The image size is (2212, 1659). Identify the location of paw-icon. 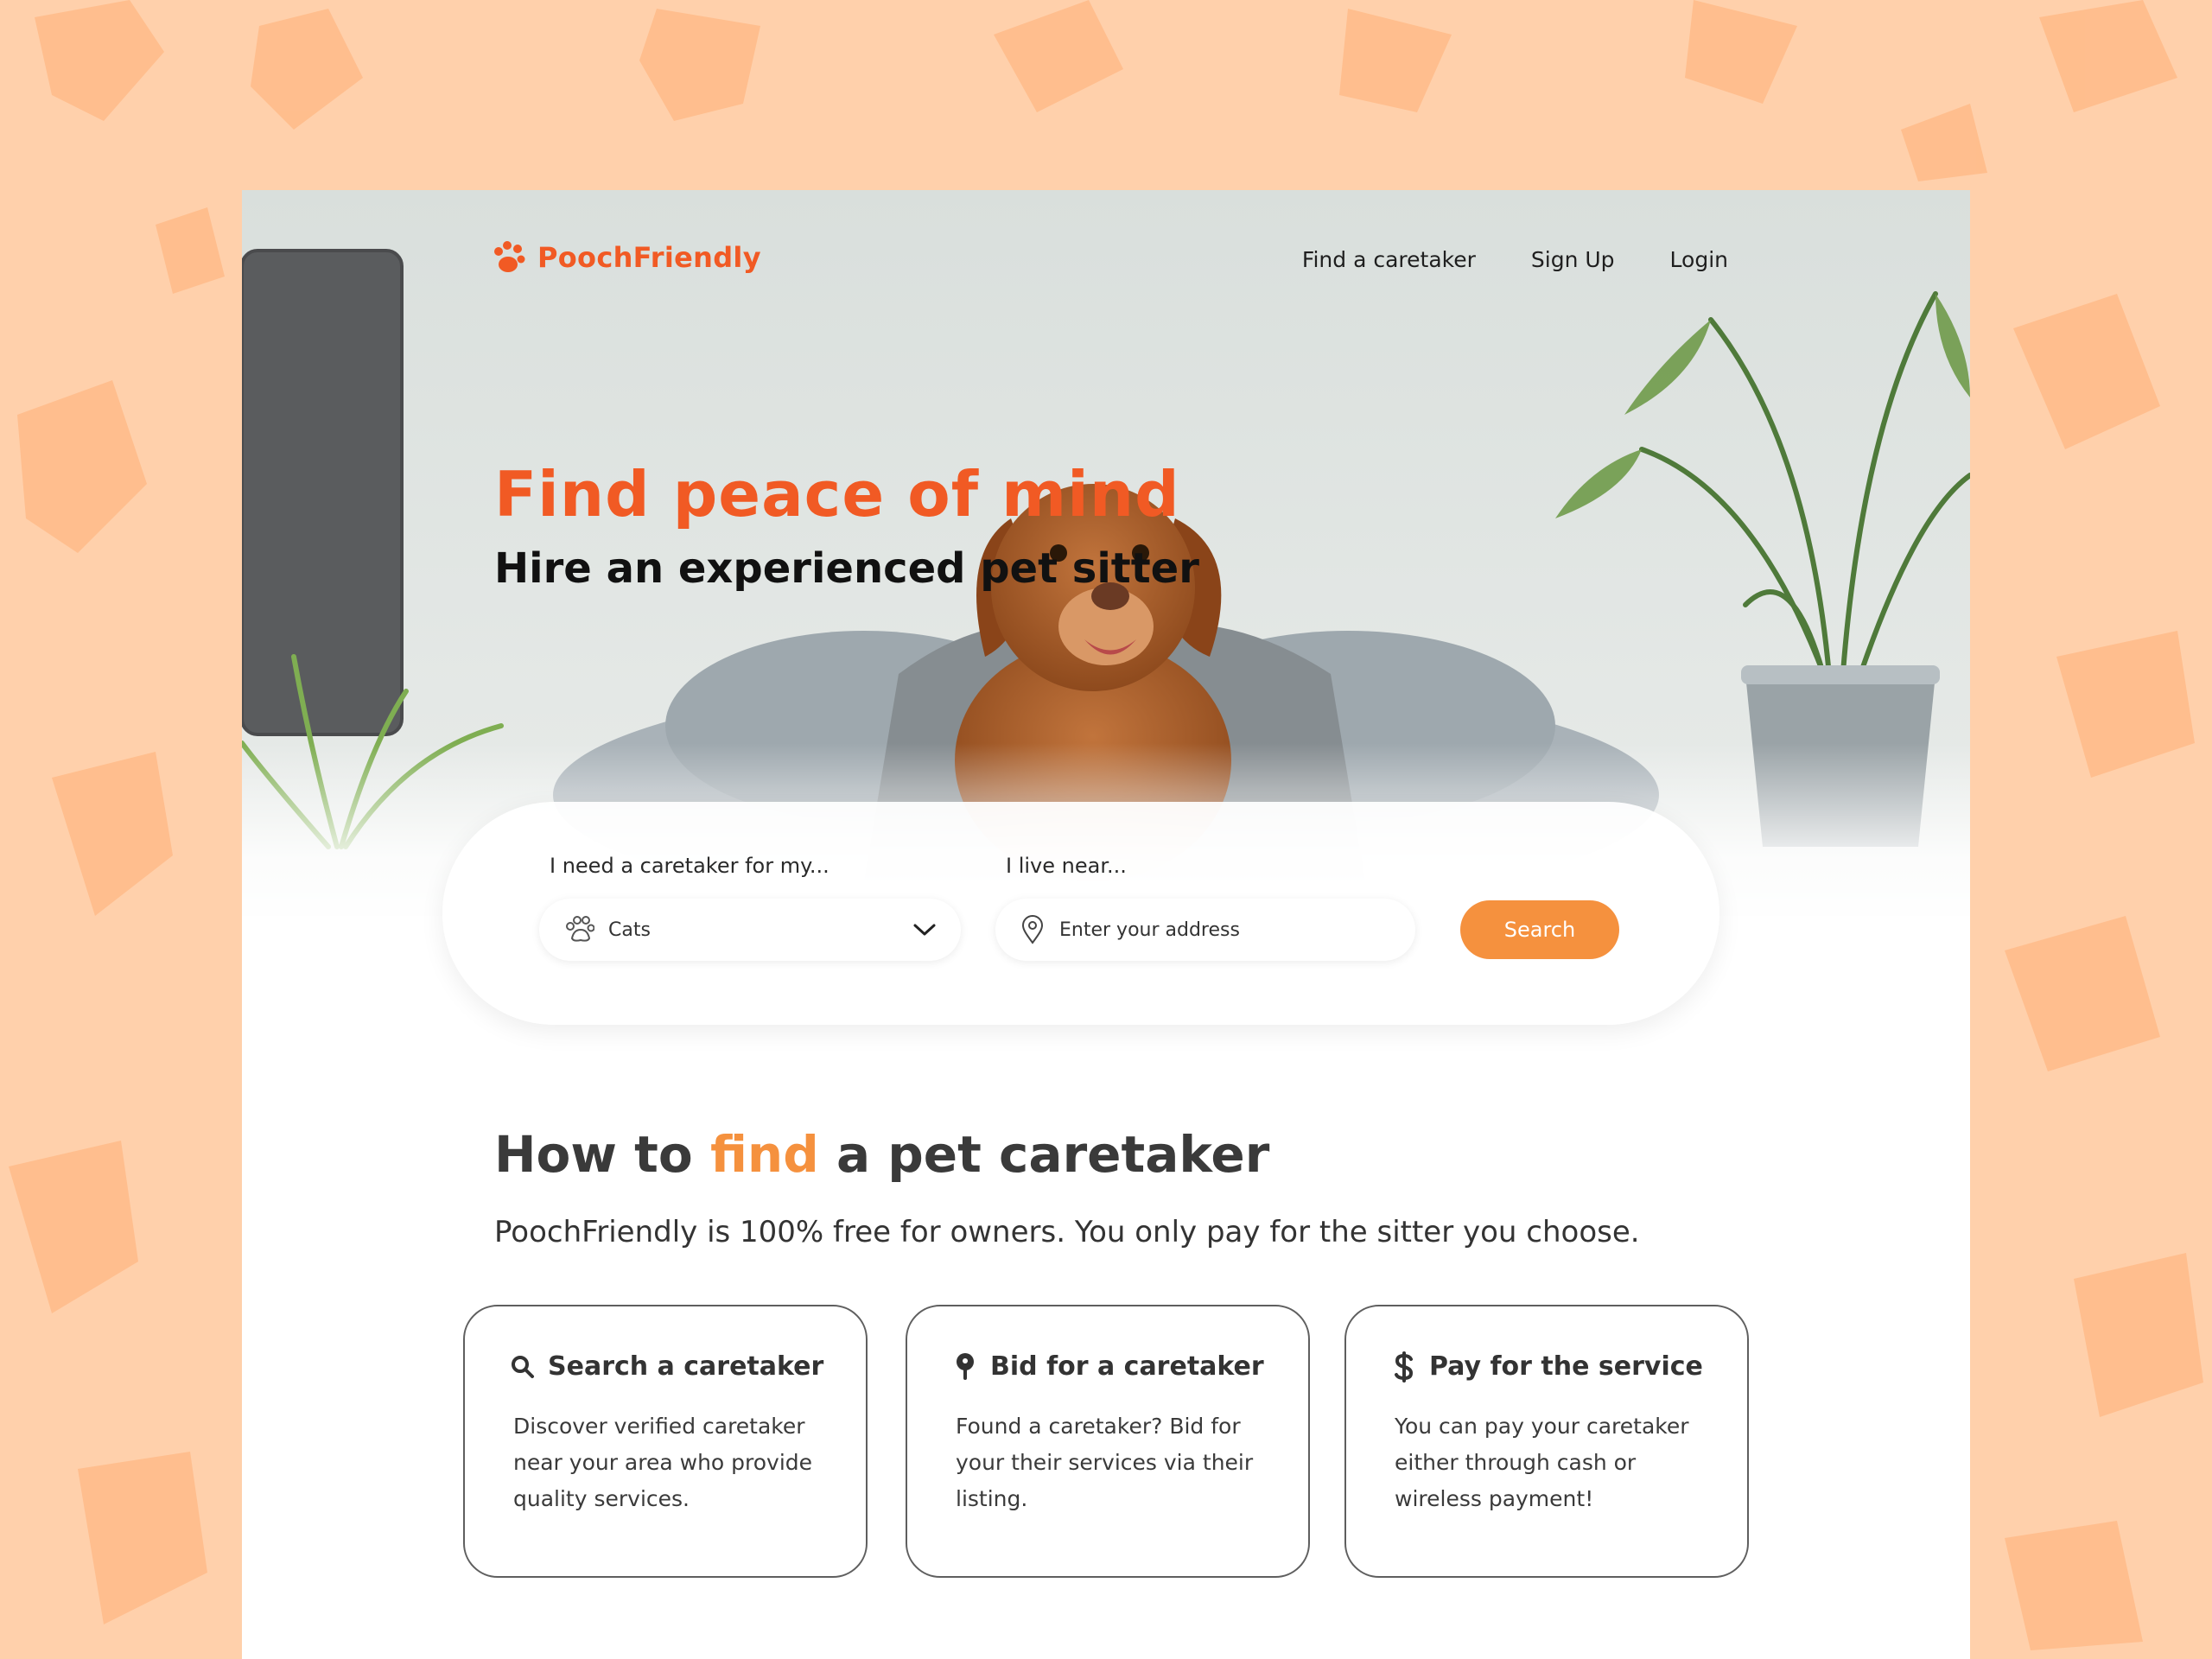
(509, 256).